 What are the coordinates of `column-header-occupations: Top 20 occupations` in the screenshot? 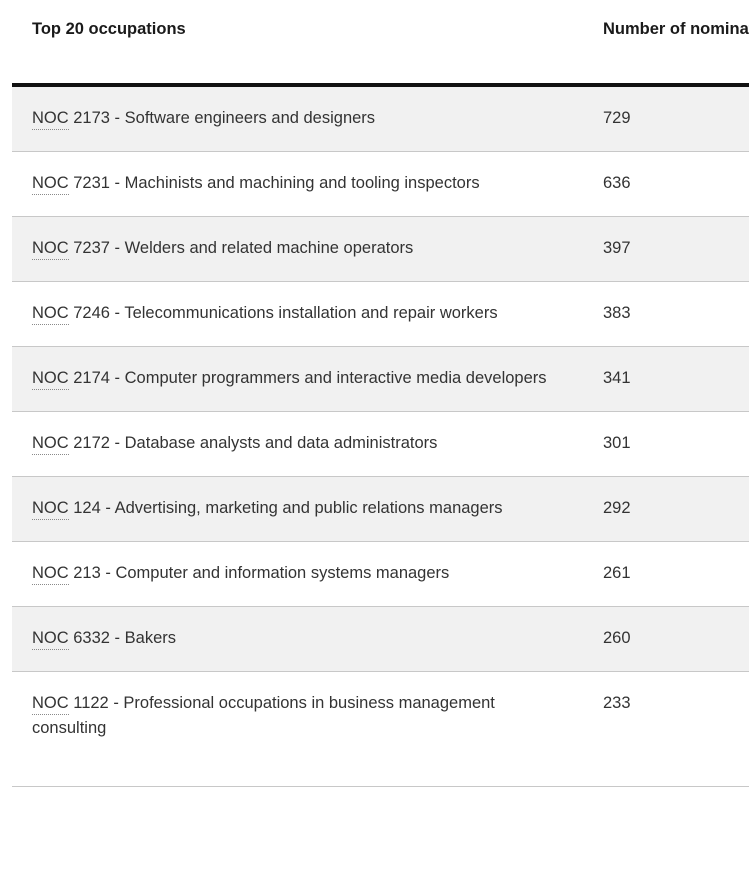 It's located at (297, 43).